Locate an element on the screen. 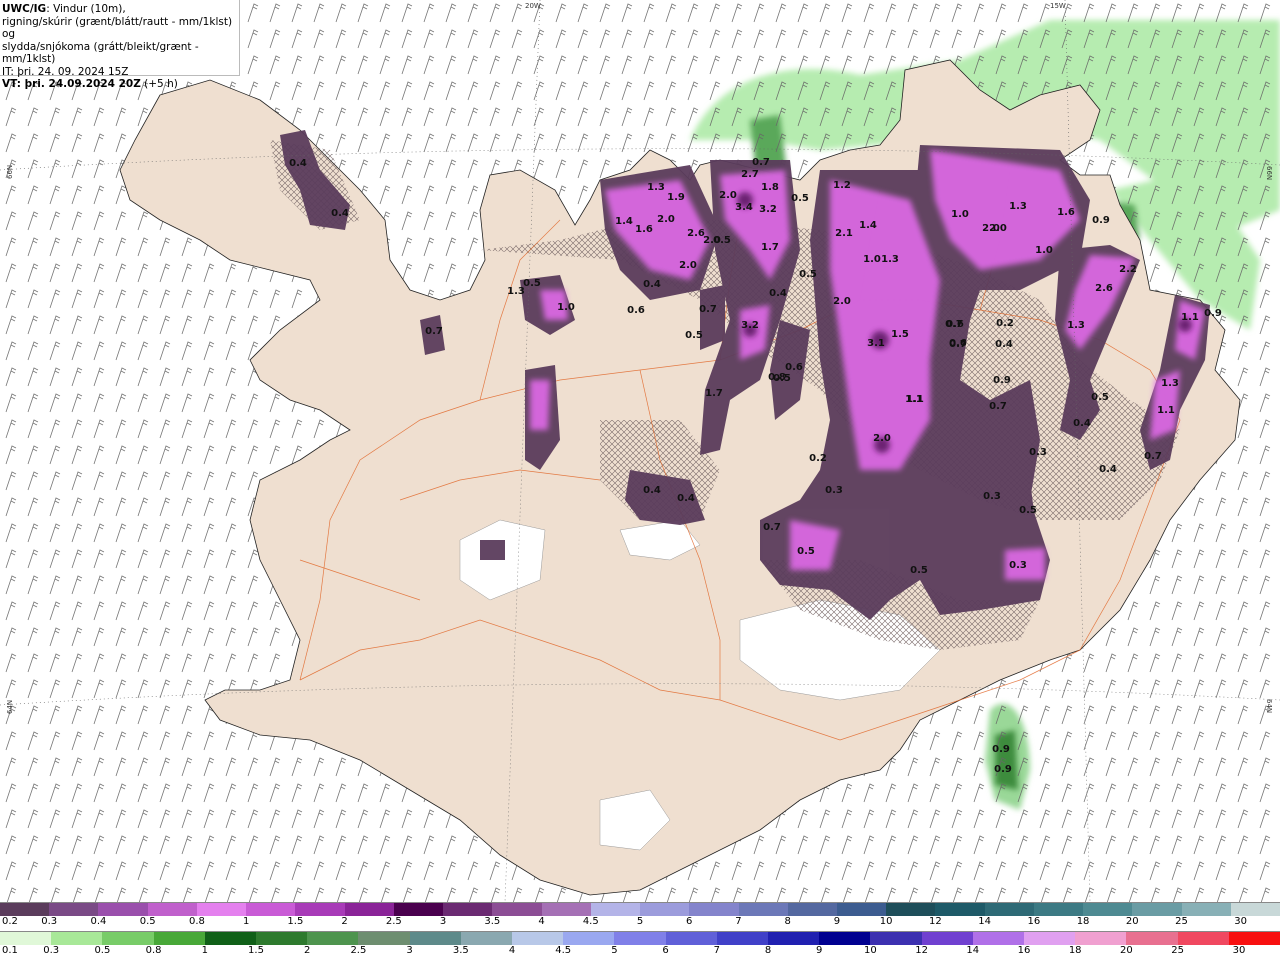 This screenshot has width=1280, height=960. init-time: IT: þri. 24. 09. 2024 15Z is located at coordinates (65, 71).